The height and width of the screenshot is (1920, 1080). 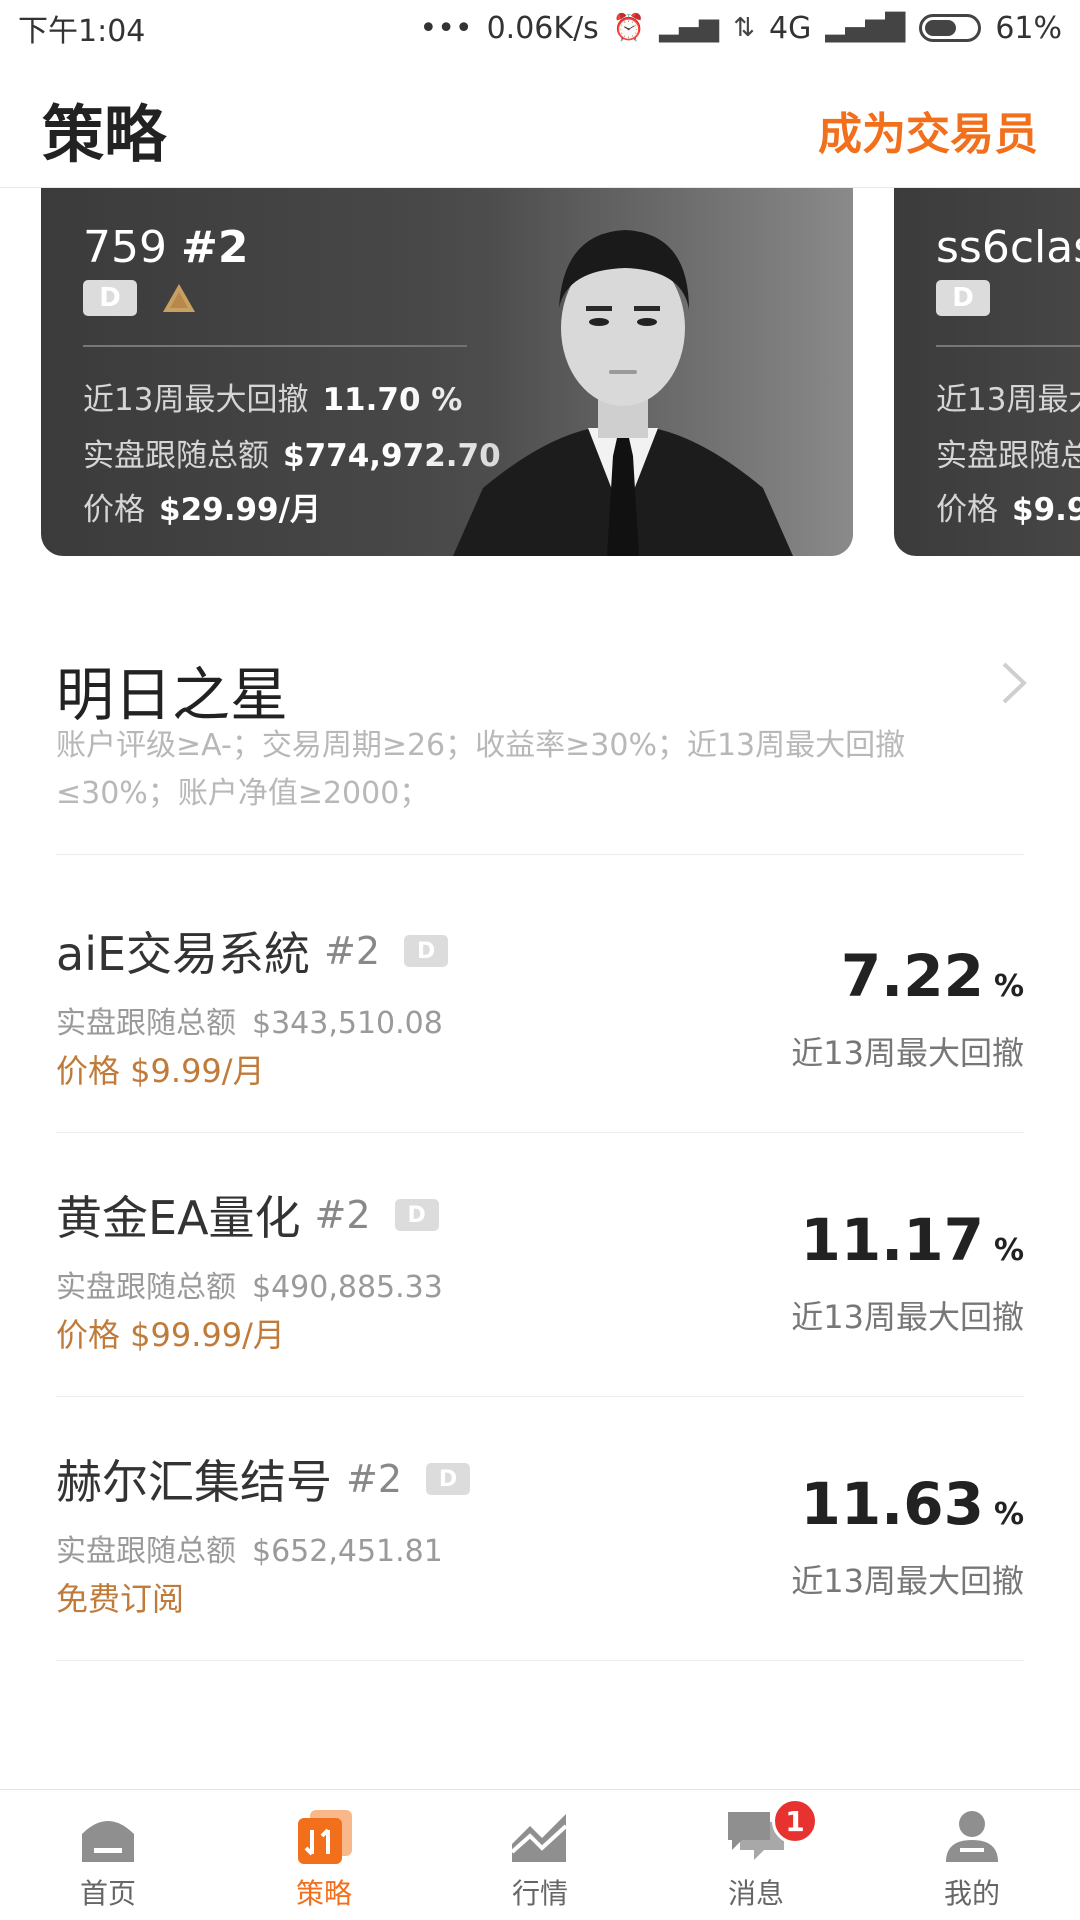 I want to click on network-speed: 0.06K/s, so click(x=542, y=28).